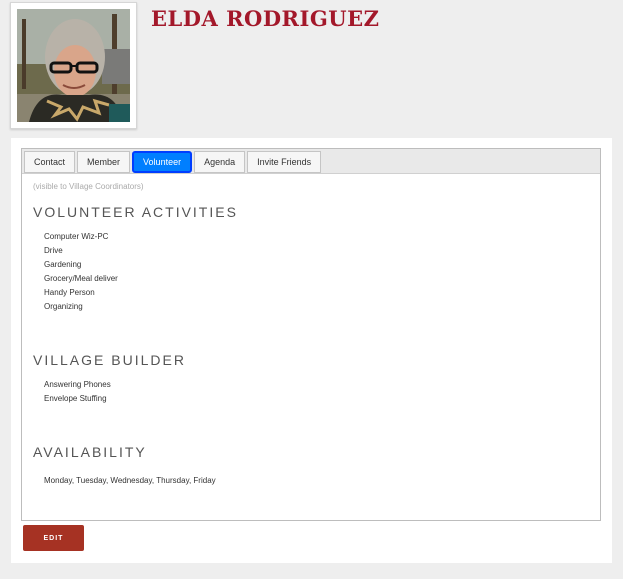 The image size is (623, 579). Describe the element at coordinates (76, 236) in the screenshot. I see `list-item: Computer Wiz-PC` at that location.